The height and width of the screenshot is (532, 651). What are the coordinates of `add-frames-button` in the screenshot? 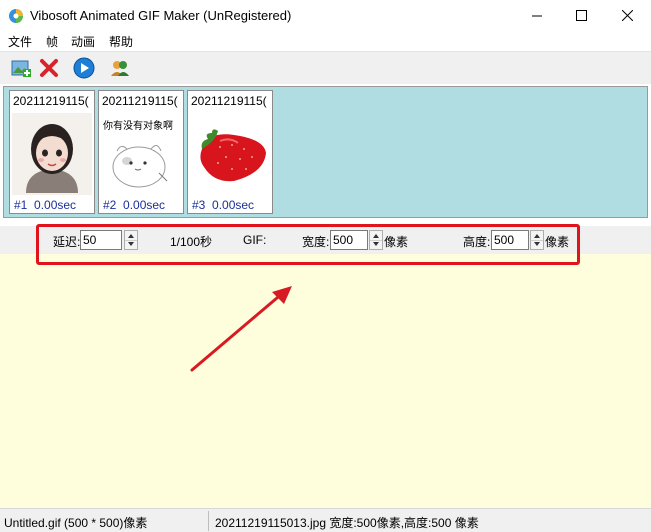 It's located at (21, 68).